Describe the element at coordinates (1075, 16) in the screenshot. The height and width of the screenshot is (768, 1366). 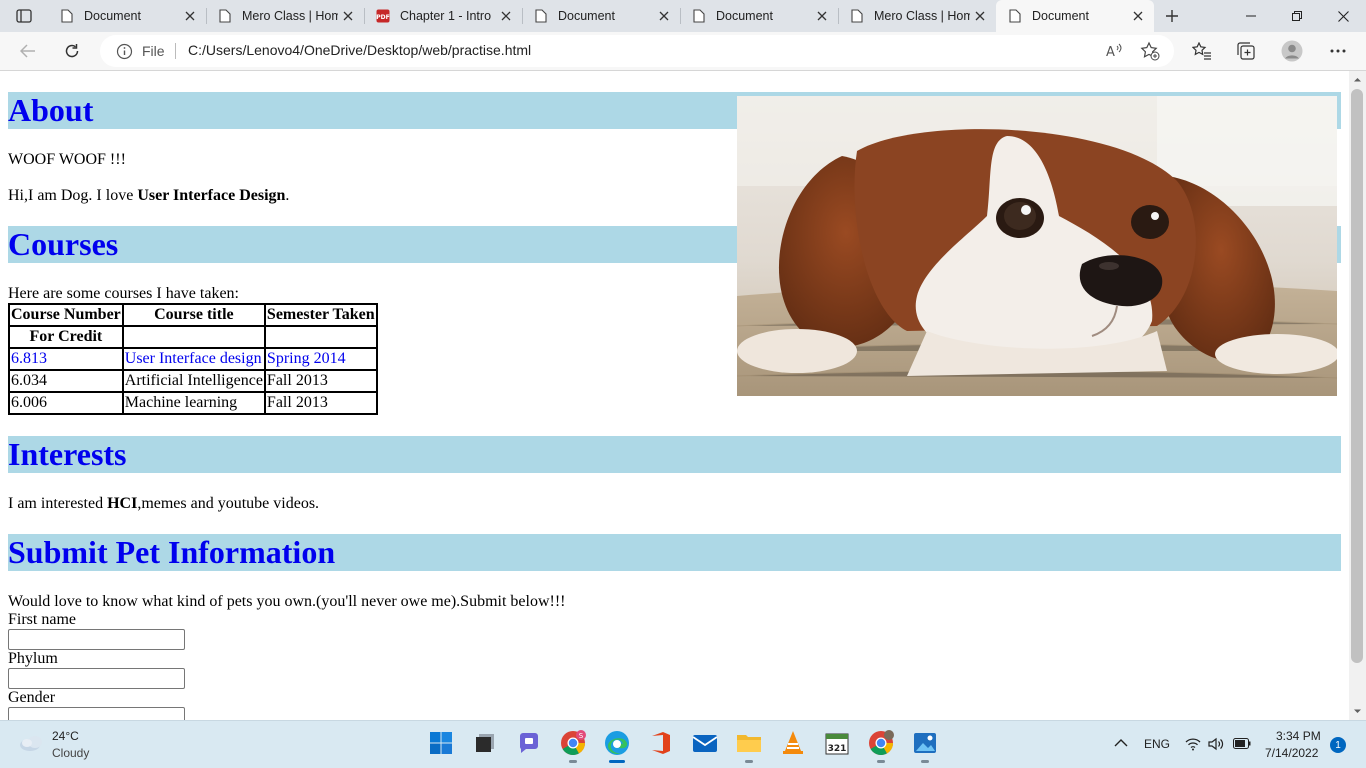
I see `browser-tab-active: Document` at that location.